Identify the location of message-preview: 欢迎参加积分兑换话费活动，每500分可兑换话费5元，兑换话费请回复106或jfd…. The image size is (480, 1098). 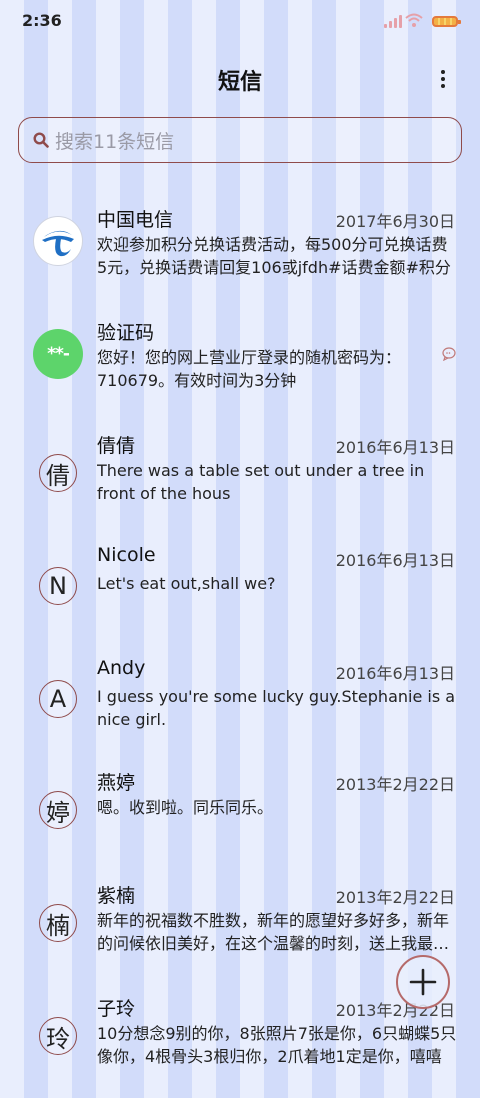
(274, 256).